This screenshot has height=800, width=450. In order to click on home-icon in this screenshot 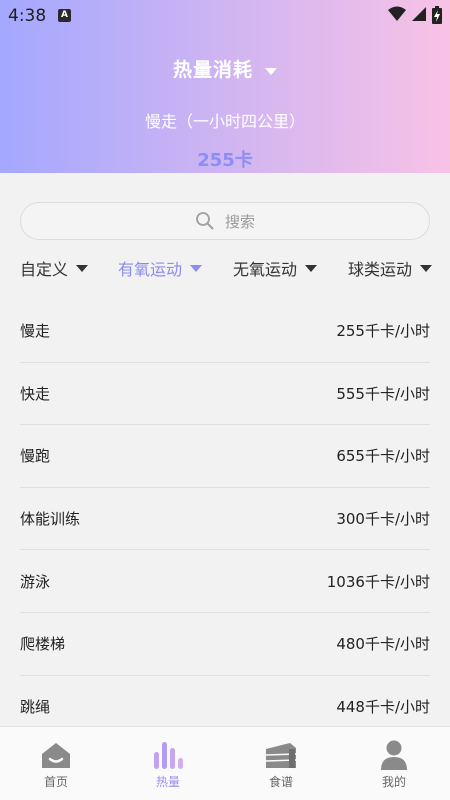, I will do `click(56, 755)`.